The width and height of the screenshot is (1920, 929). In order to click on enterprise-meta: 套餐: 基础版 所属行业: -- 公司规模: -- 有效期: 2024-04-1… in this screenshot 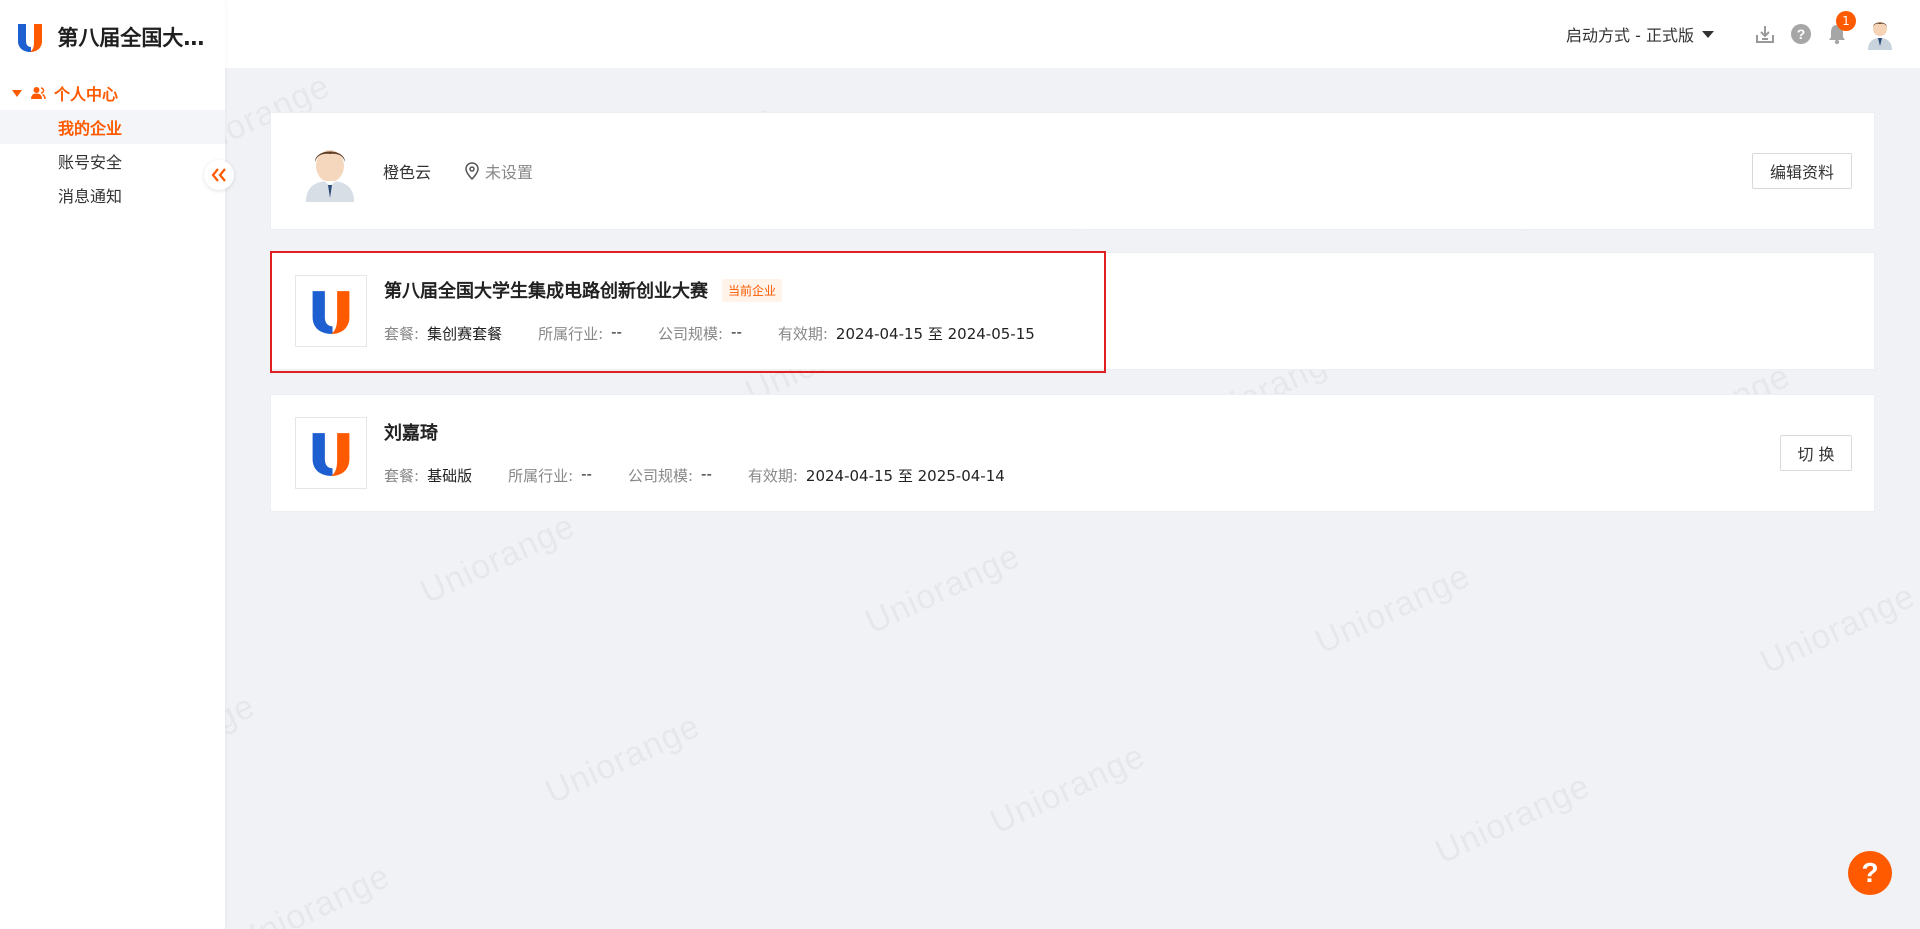, I will do `click(712, 475)`.